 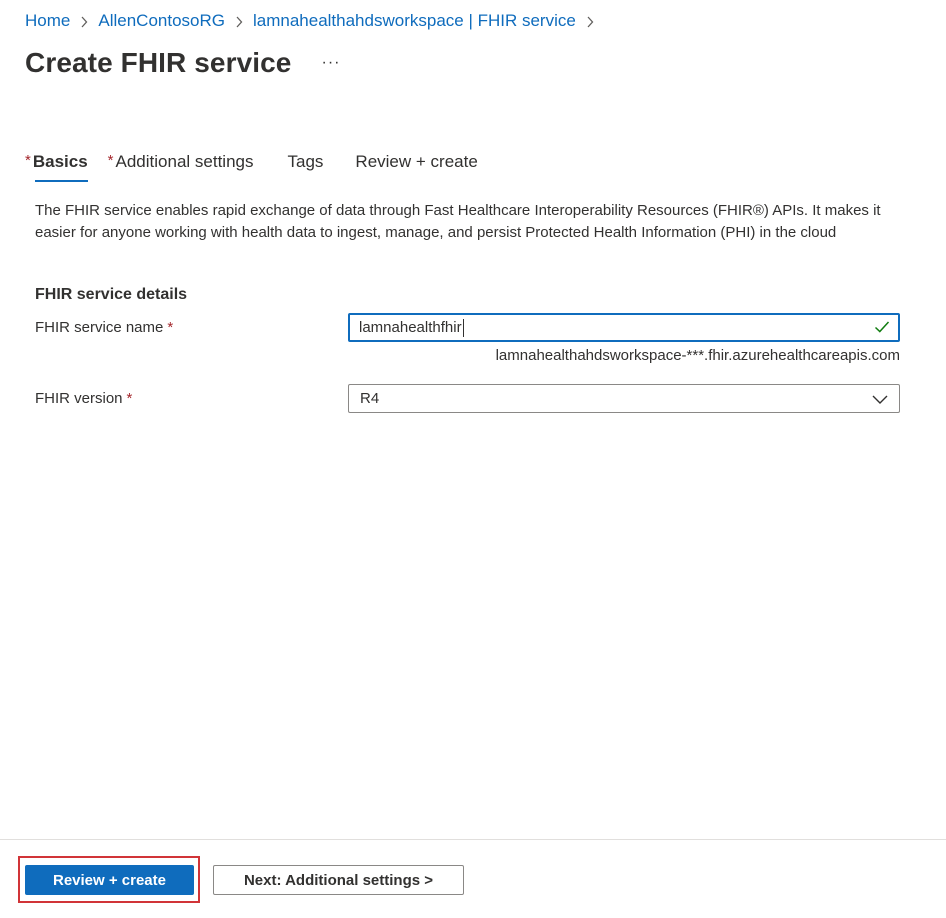 I want to click on title-row: Create FHIR service ···, so click(x=182, y=63).